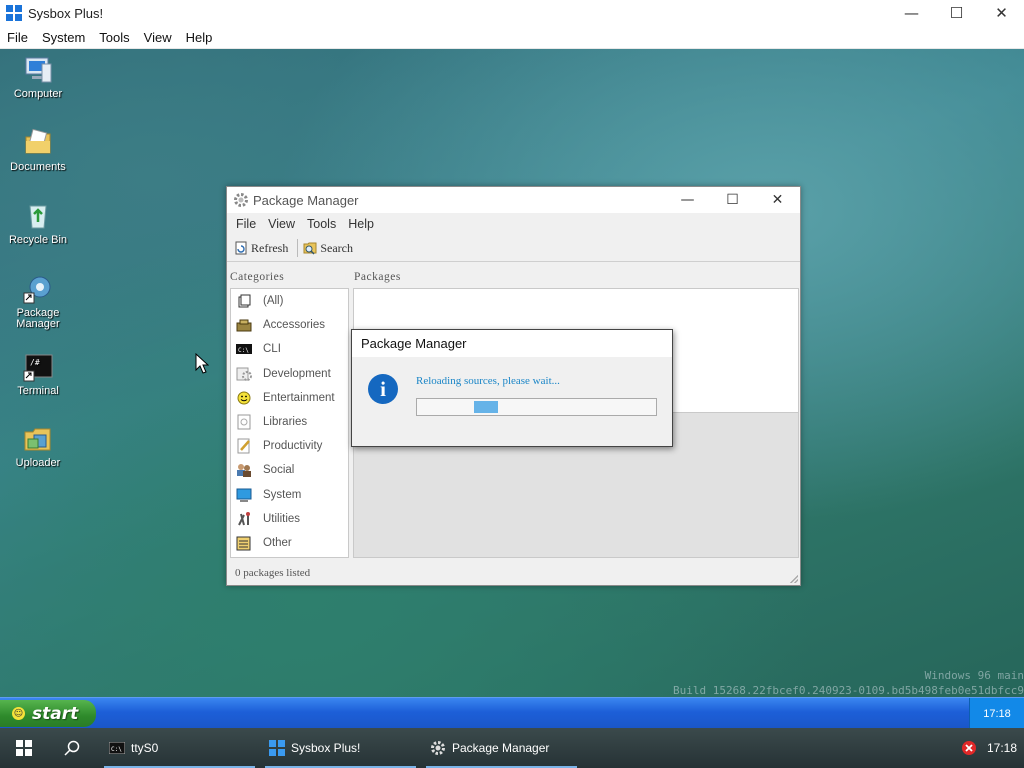  Describe the element at coordinates (361, 224) in the screenshot. I see `pm-menu-help: Help` at that location.